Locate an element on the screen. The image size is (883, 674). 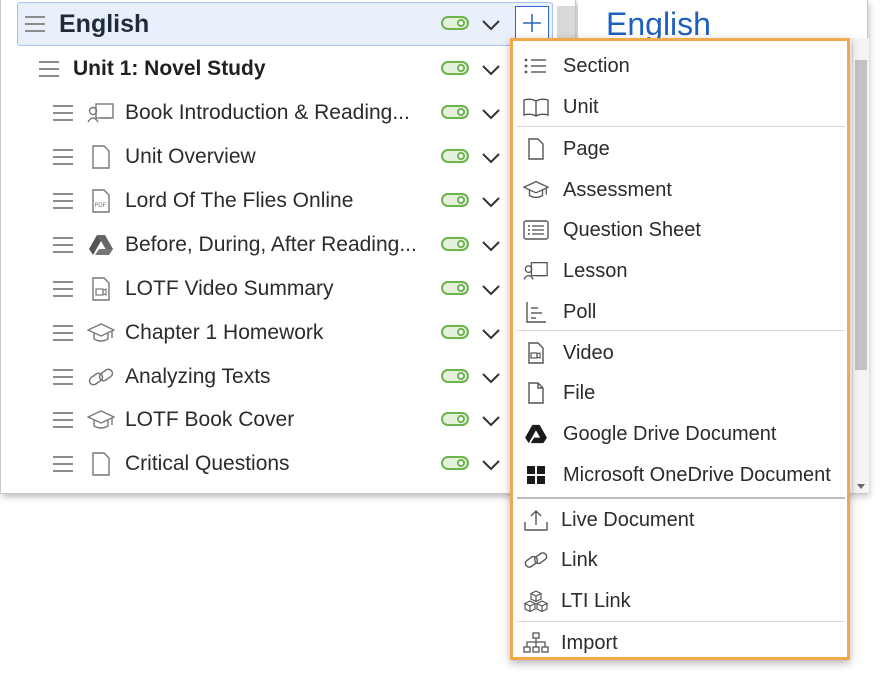
link-icon is located at coordinates (536, 560).